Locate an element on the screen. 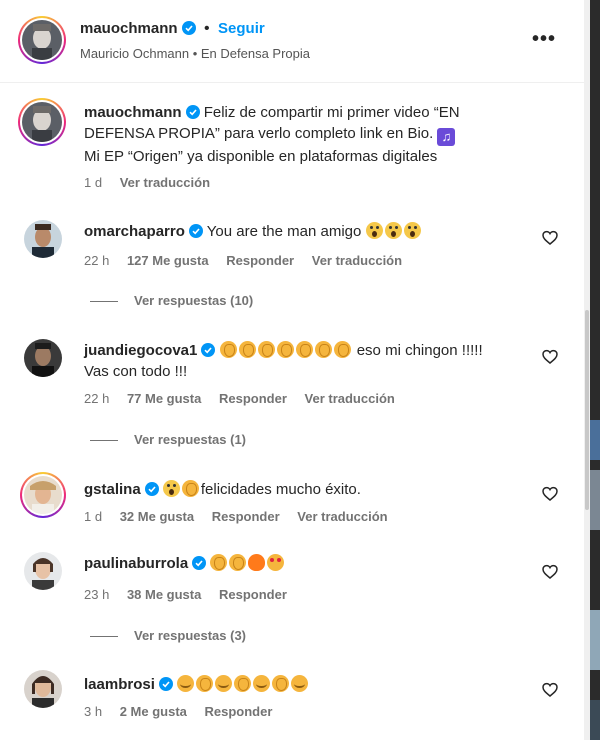 This screenshot has width=600, height=740. comment-time: 23 h is located at coordinates (96, 594).